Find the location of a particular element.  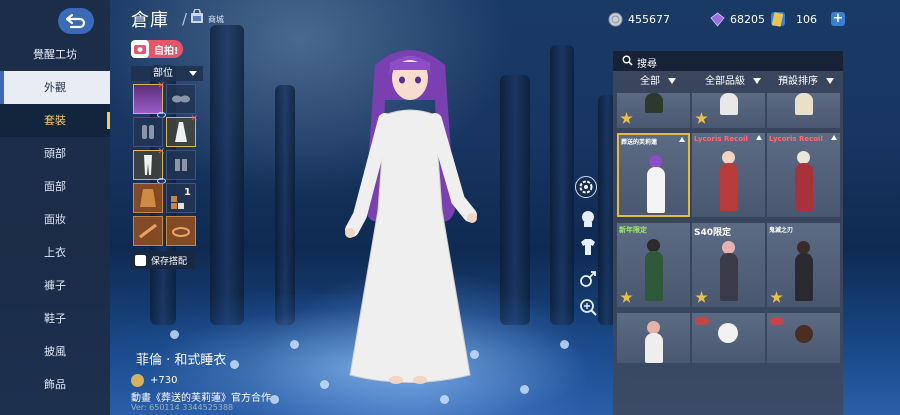

back-accessory-icon is located at coordinates (148, 231).